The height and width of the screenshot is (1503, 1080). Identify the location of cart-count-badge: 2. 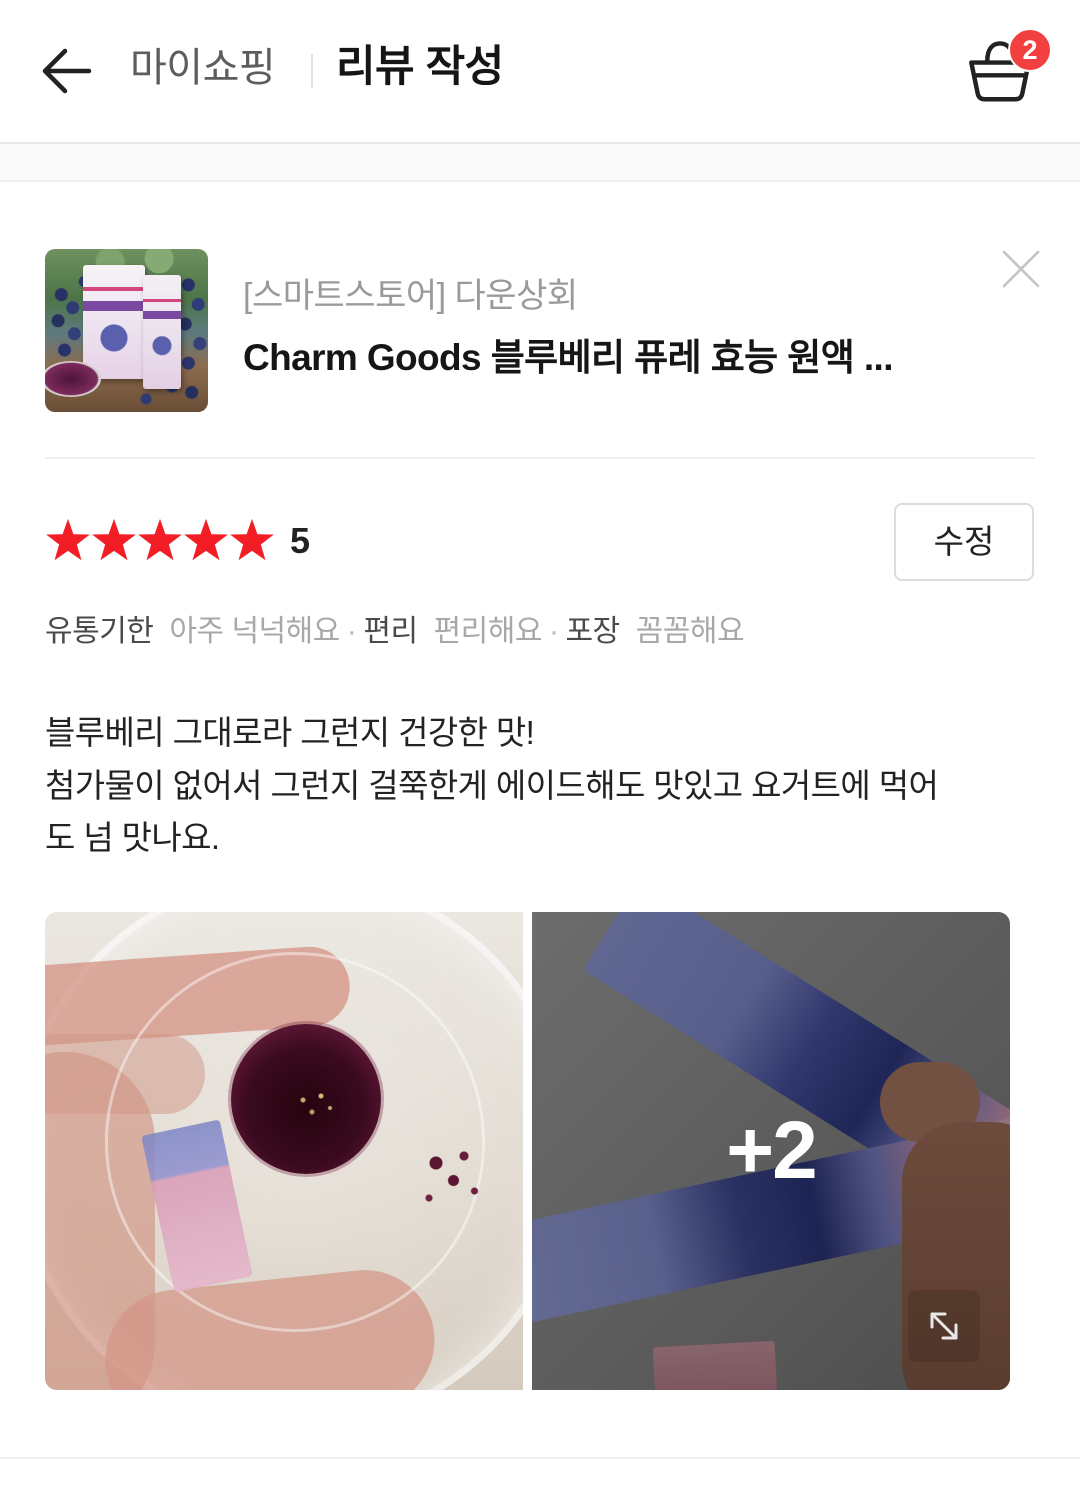
(1030, 50).